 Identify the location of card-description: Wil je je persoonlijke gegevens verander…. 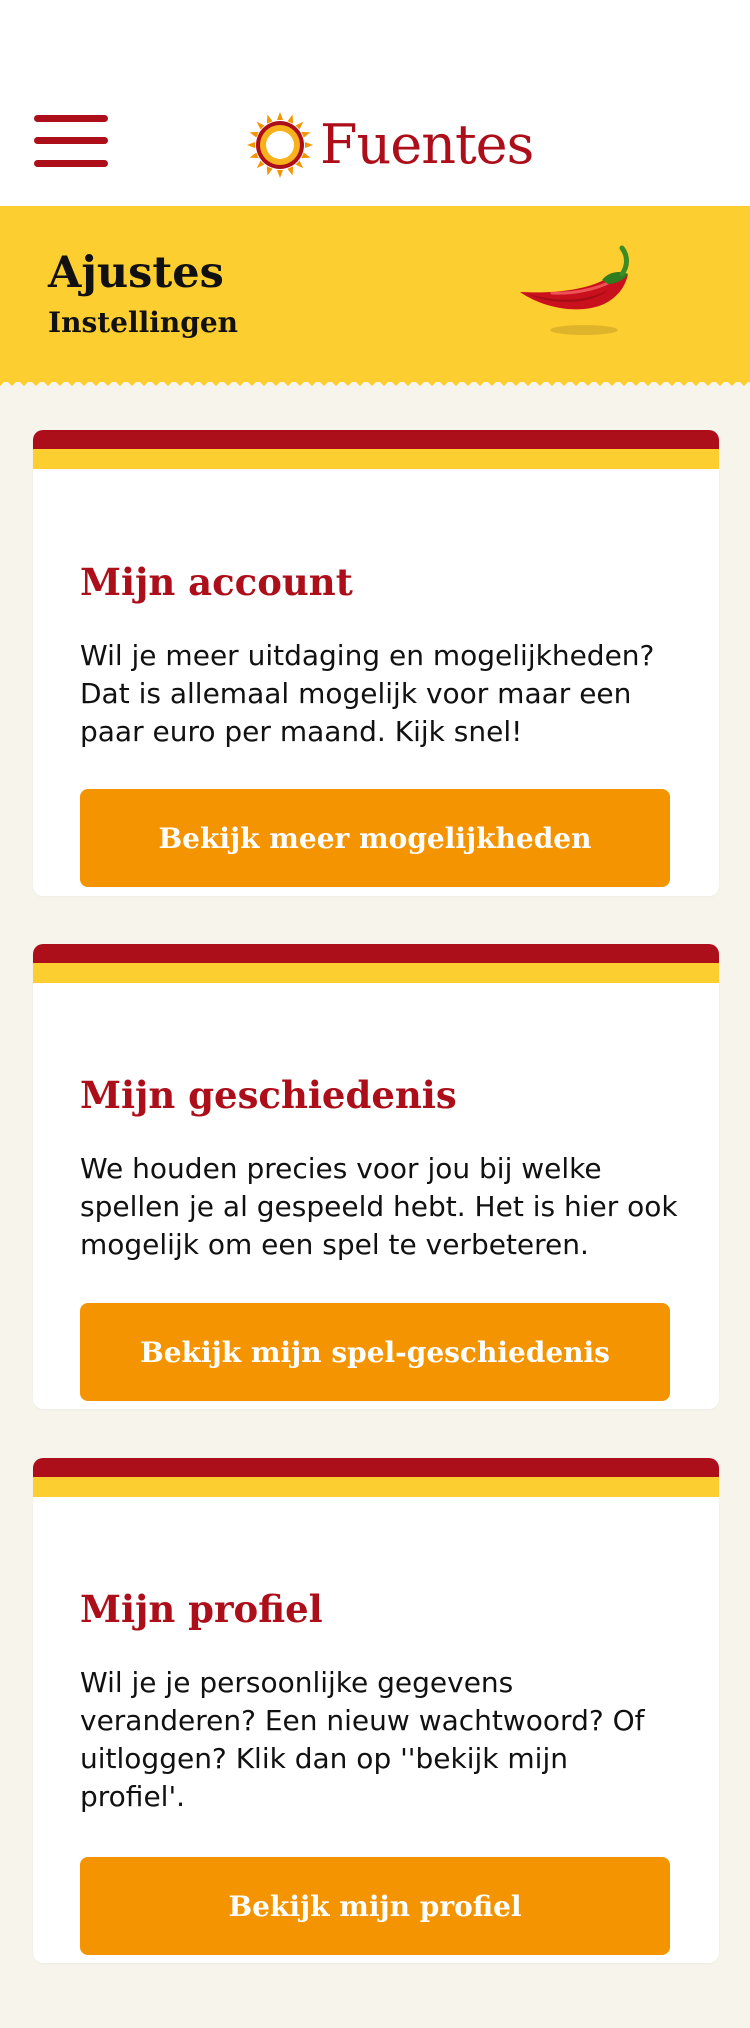
(362, 1739).